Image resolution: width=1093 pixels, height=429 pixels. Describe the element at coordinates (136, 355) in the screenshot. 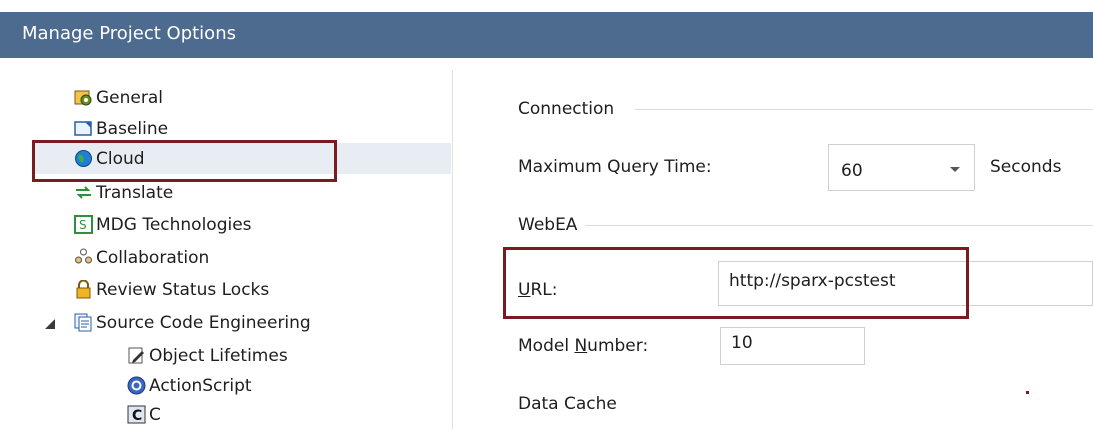

I see `pencil-page-icon` at that location.